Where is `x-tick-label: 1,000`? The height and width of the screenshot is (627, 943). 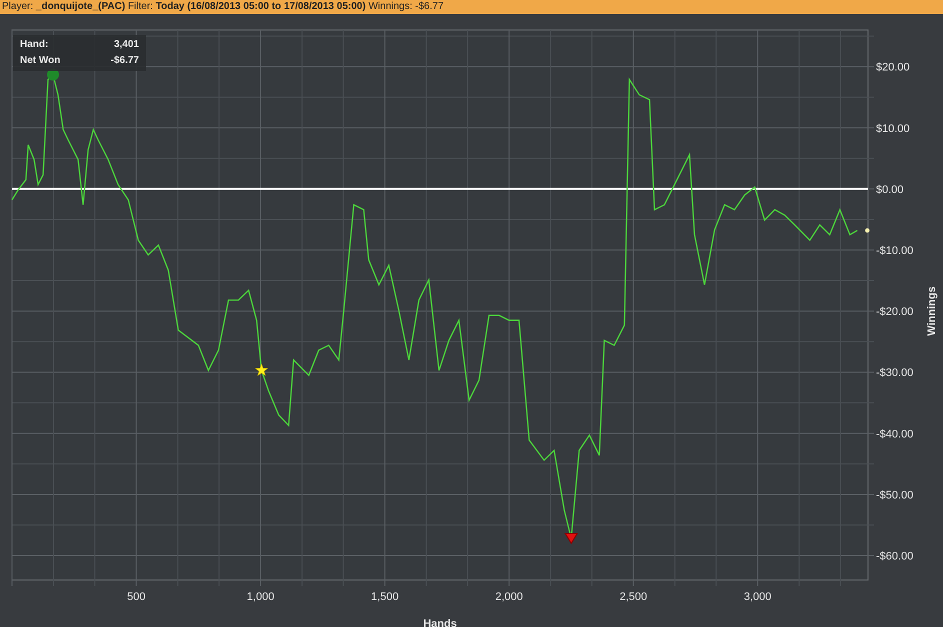 x-tick-label: 1,000 is located at coordinates (260, 597).